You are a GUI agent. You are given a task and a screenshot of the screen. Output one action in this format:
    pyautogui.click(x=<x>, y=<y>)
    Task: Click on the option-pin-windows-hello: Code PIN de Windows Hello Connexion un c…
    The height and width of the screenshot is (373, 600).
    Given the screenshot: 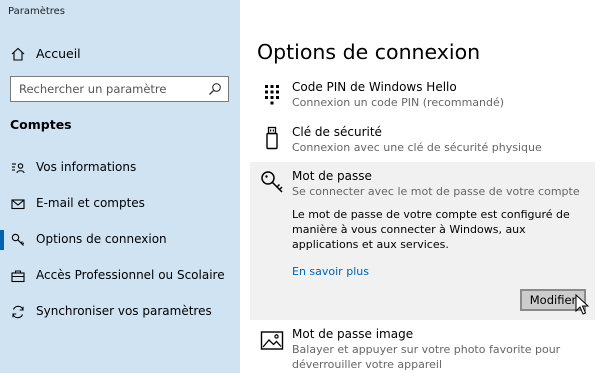 What is the action you would take?
    pyautogui.click(x=422, y=95)
    